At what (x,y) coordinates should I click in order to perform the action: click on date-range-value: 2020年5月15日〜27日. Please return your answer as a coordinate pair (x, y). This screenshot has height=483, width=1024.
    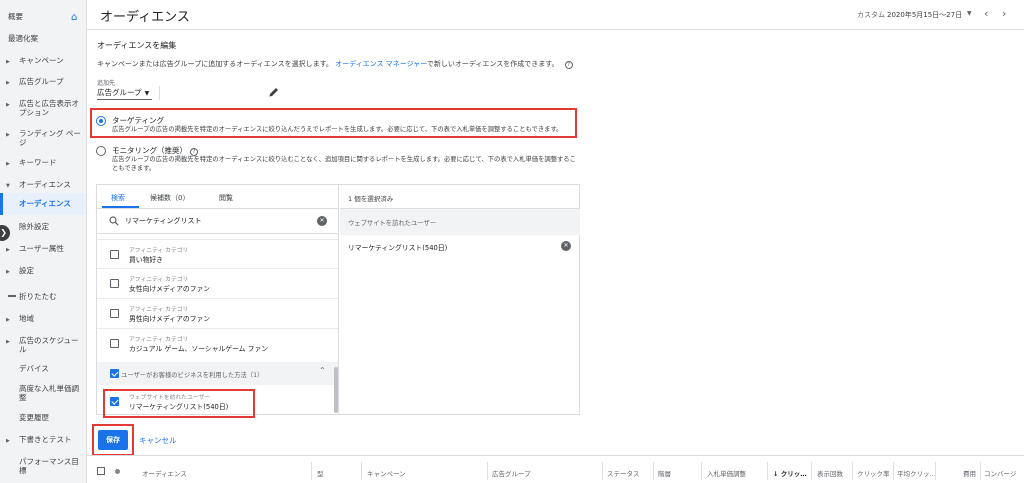
    Looking at the image, I should click on (924, 15).